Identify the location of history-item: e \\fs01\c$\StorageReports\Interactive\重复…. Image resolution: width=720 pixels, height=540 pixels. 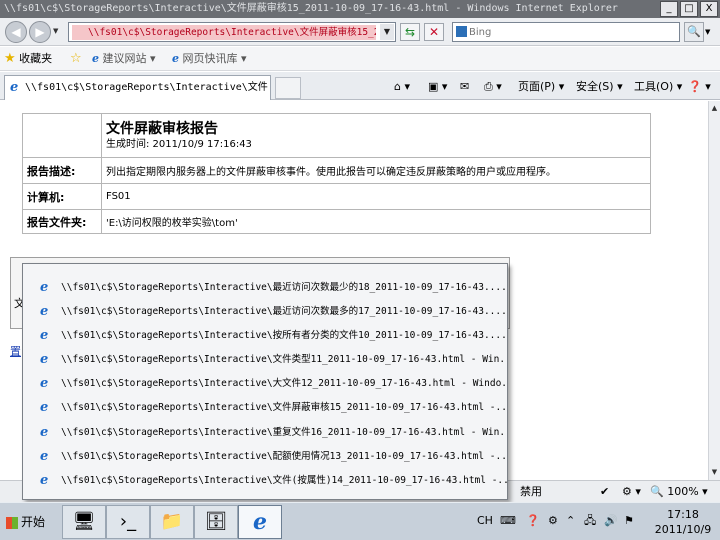
(265, 433).